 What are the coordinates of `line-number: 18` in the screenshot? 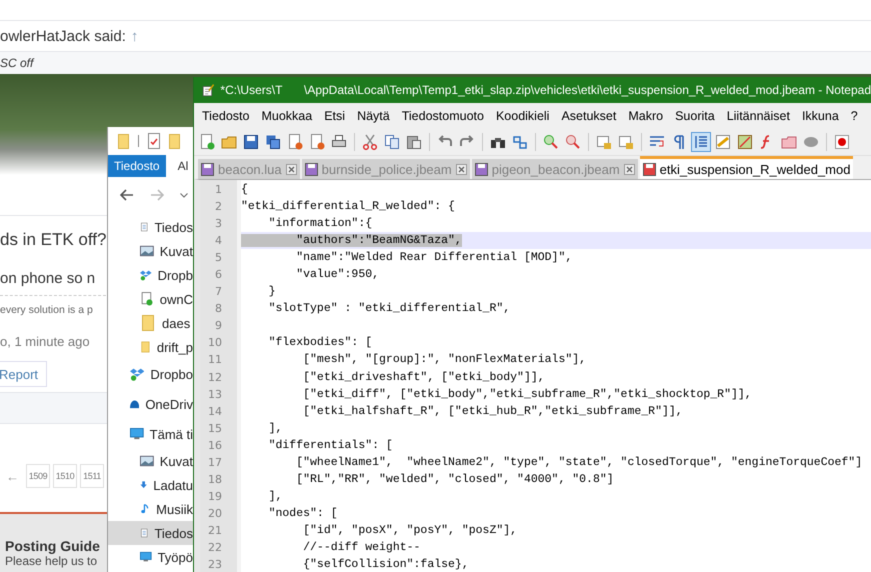 It's located at (215, 480).